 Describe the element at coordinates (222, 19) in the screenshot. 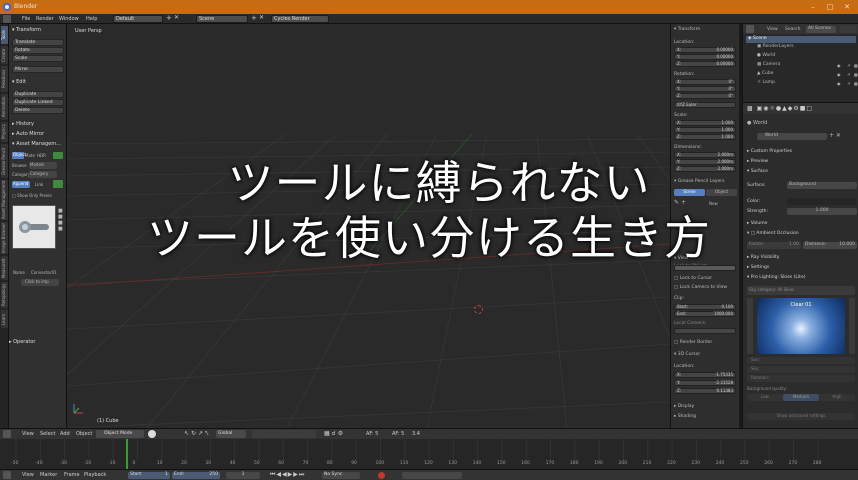

I see `scene-selector: Scene` at that location.